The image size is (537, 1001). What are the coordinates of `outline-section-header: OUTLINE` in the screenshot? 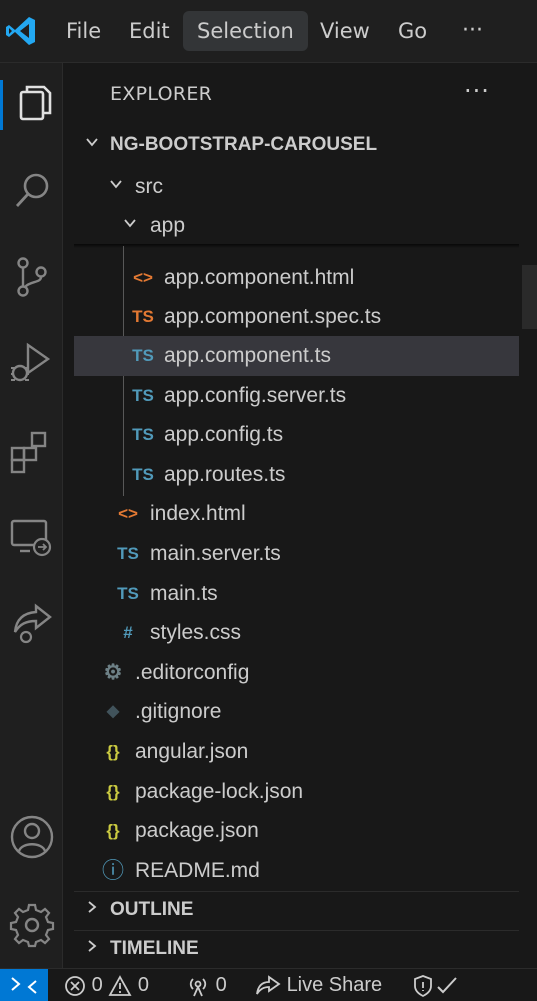 It's located at (296, 909).